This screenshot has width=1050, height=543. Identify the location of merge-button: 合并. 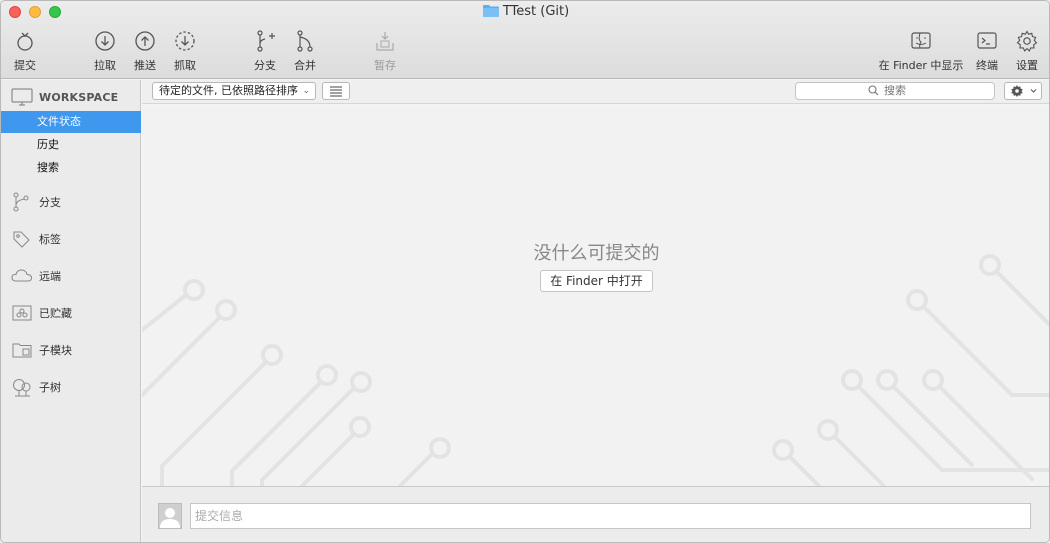
(305, 51).